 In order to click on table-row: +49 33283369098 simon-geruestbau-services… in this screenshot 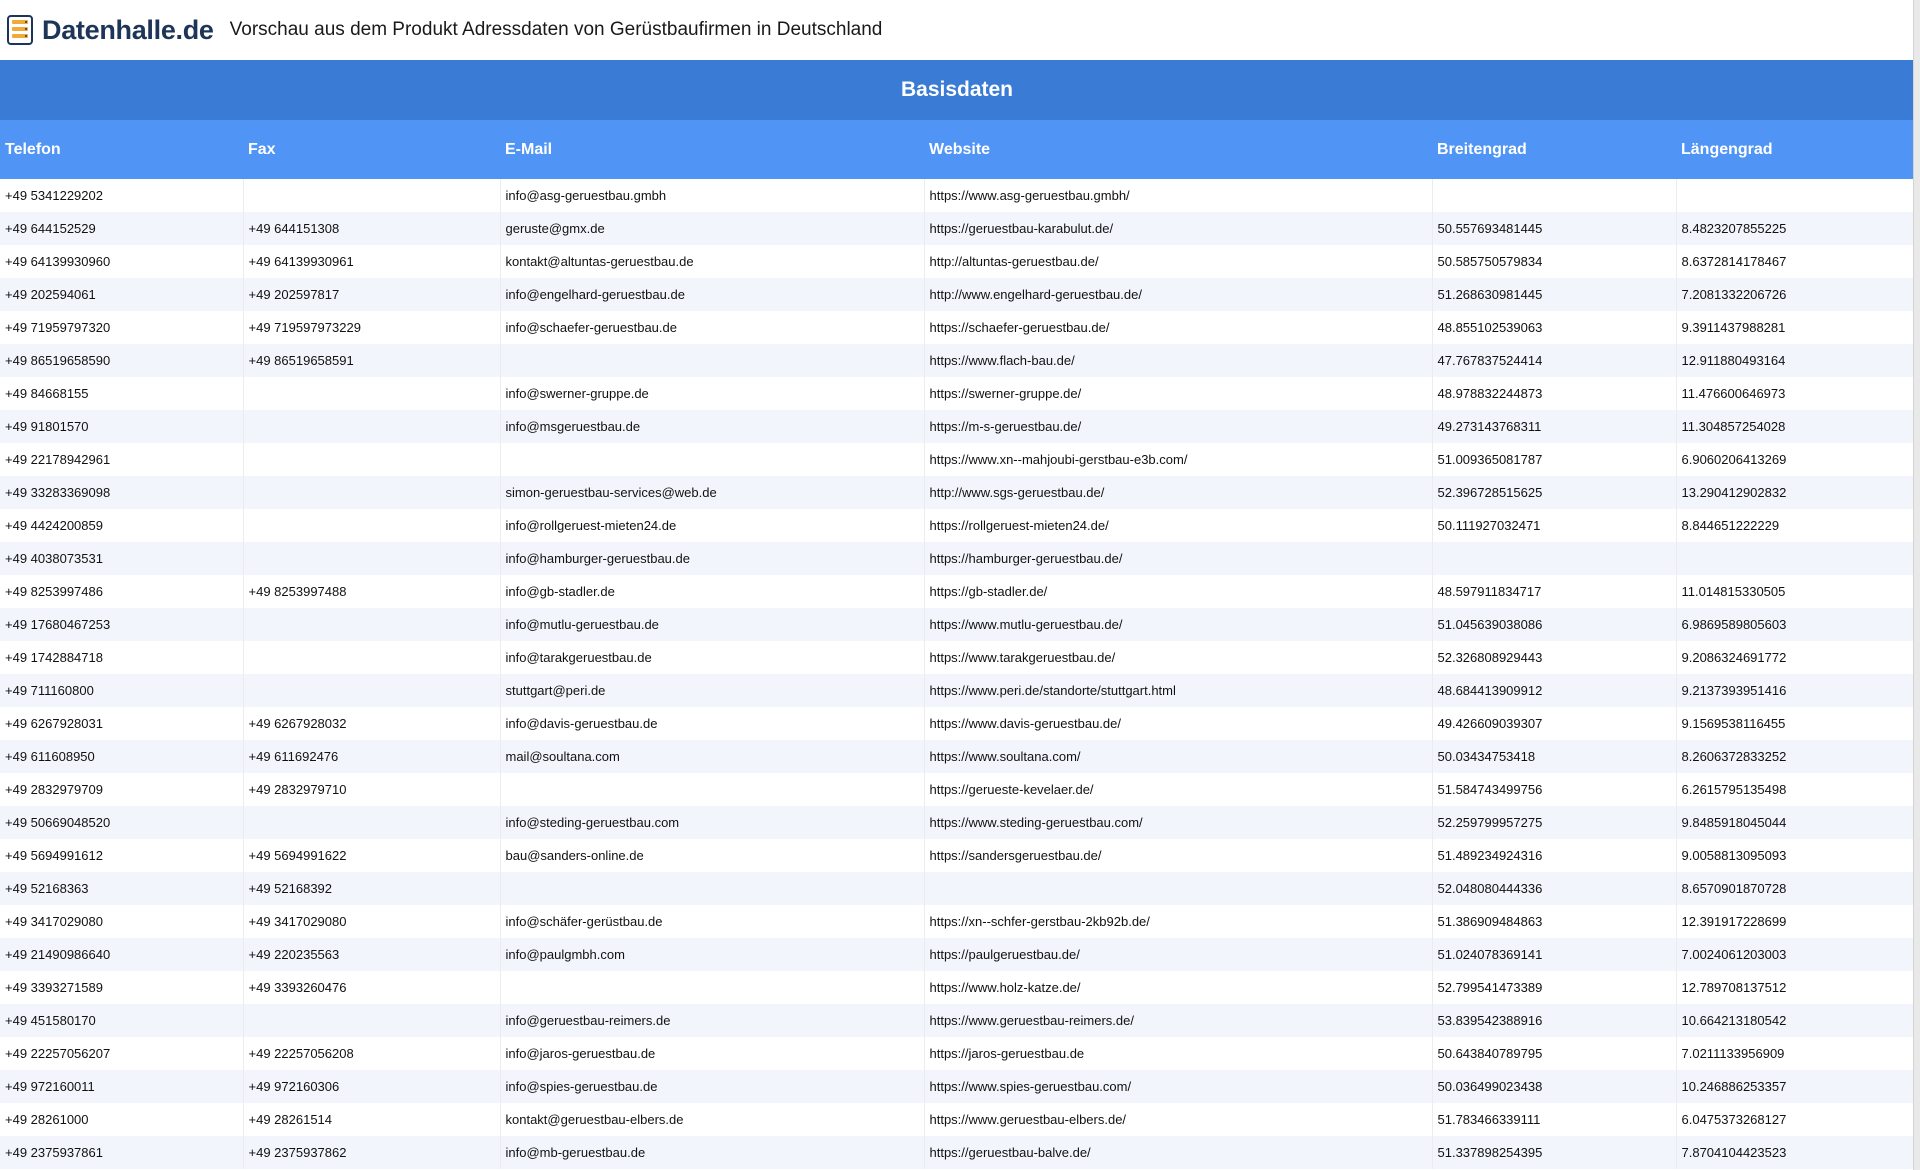, I will do `click(957, 492)`.